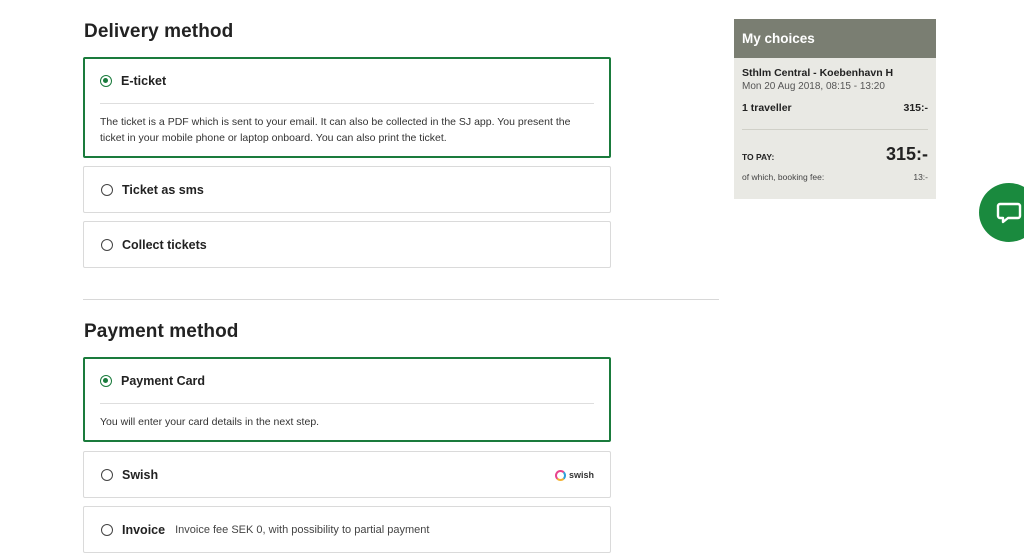  What do you see at coordinates (347, 189) in the screenshot?
I see `delivery-option-sms: Ticket as sms` at bounding box center [347, 189].